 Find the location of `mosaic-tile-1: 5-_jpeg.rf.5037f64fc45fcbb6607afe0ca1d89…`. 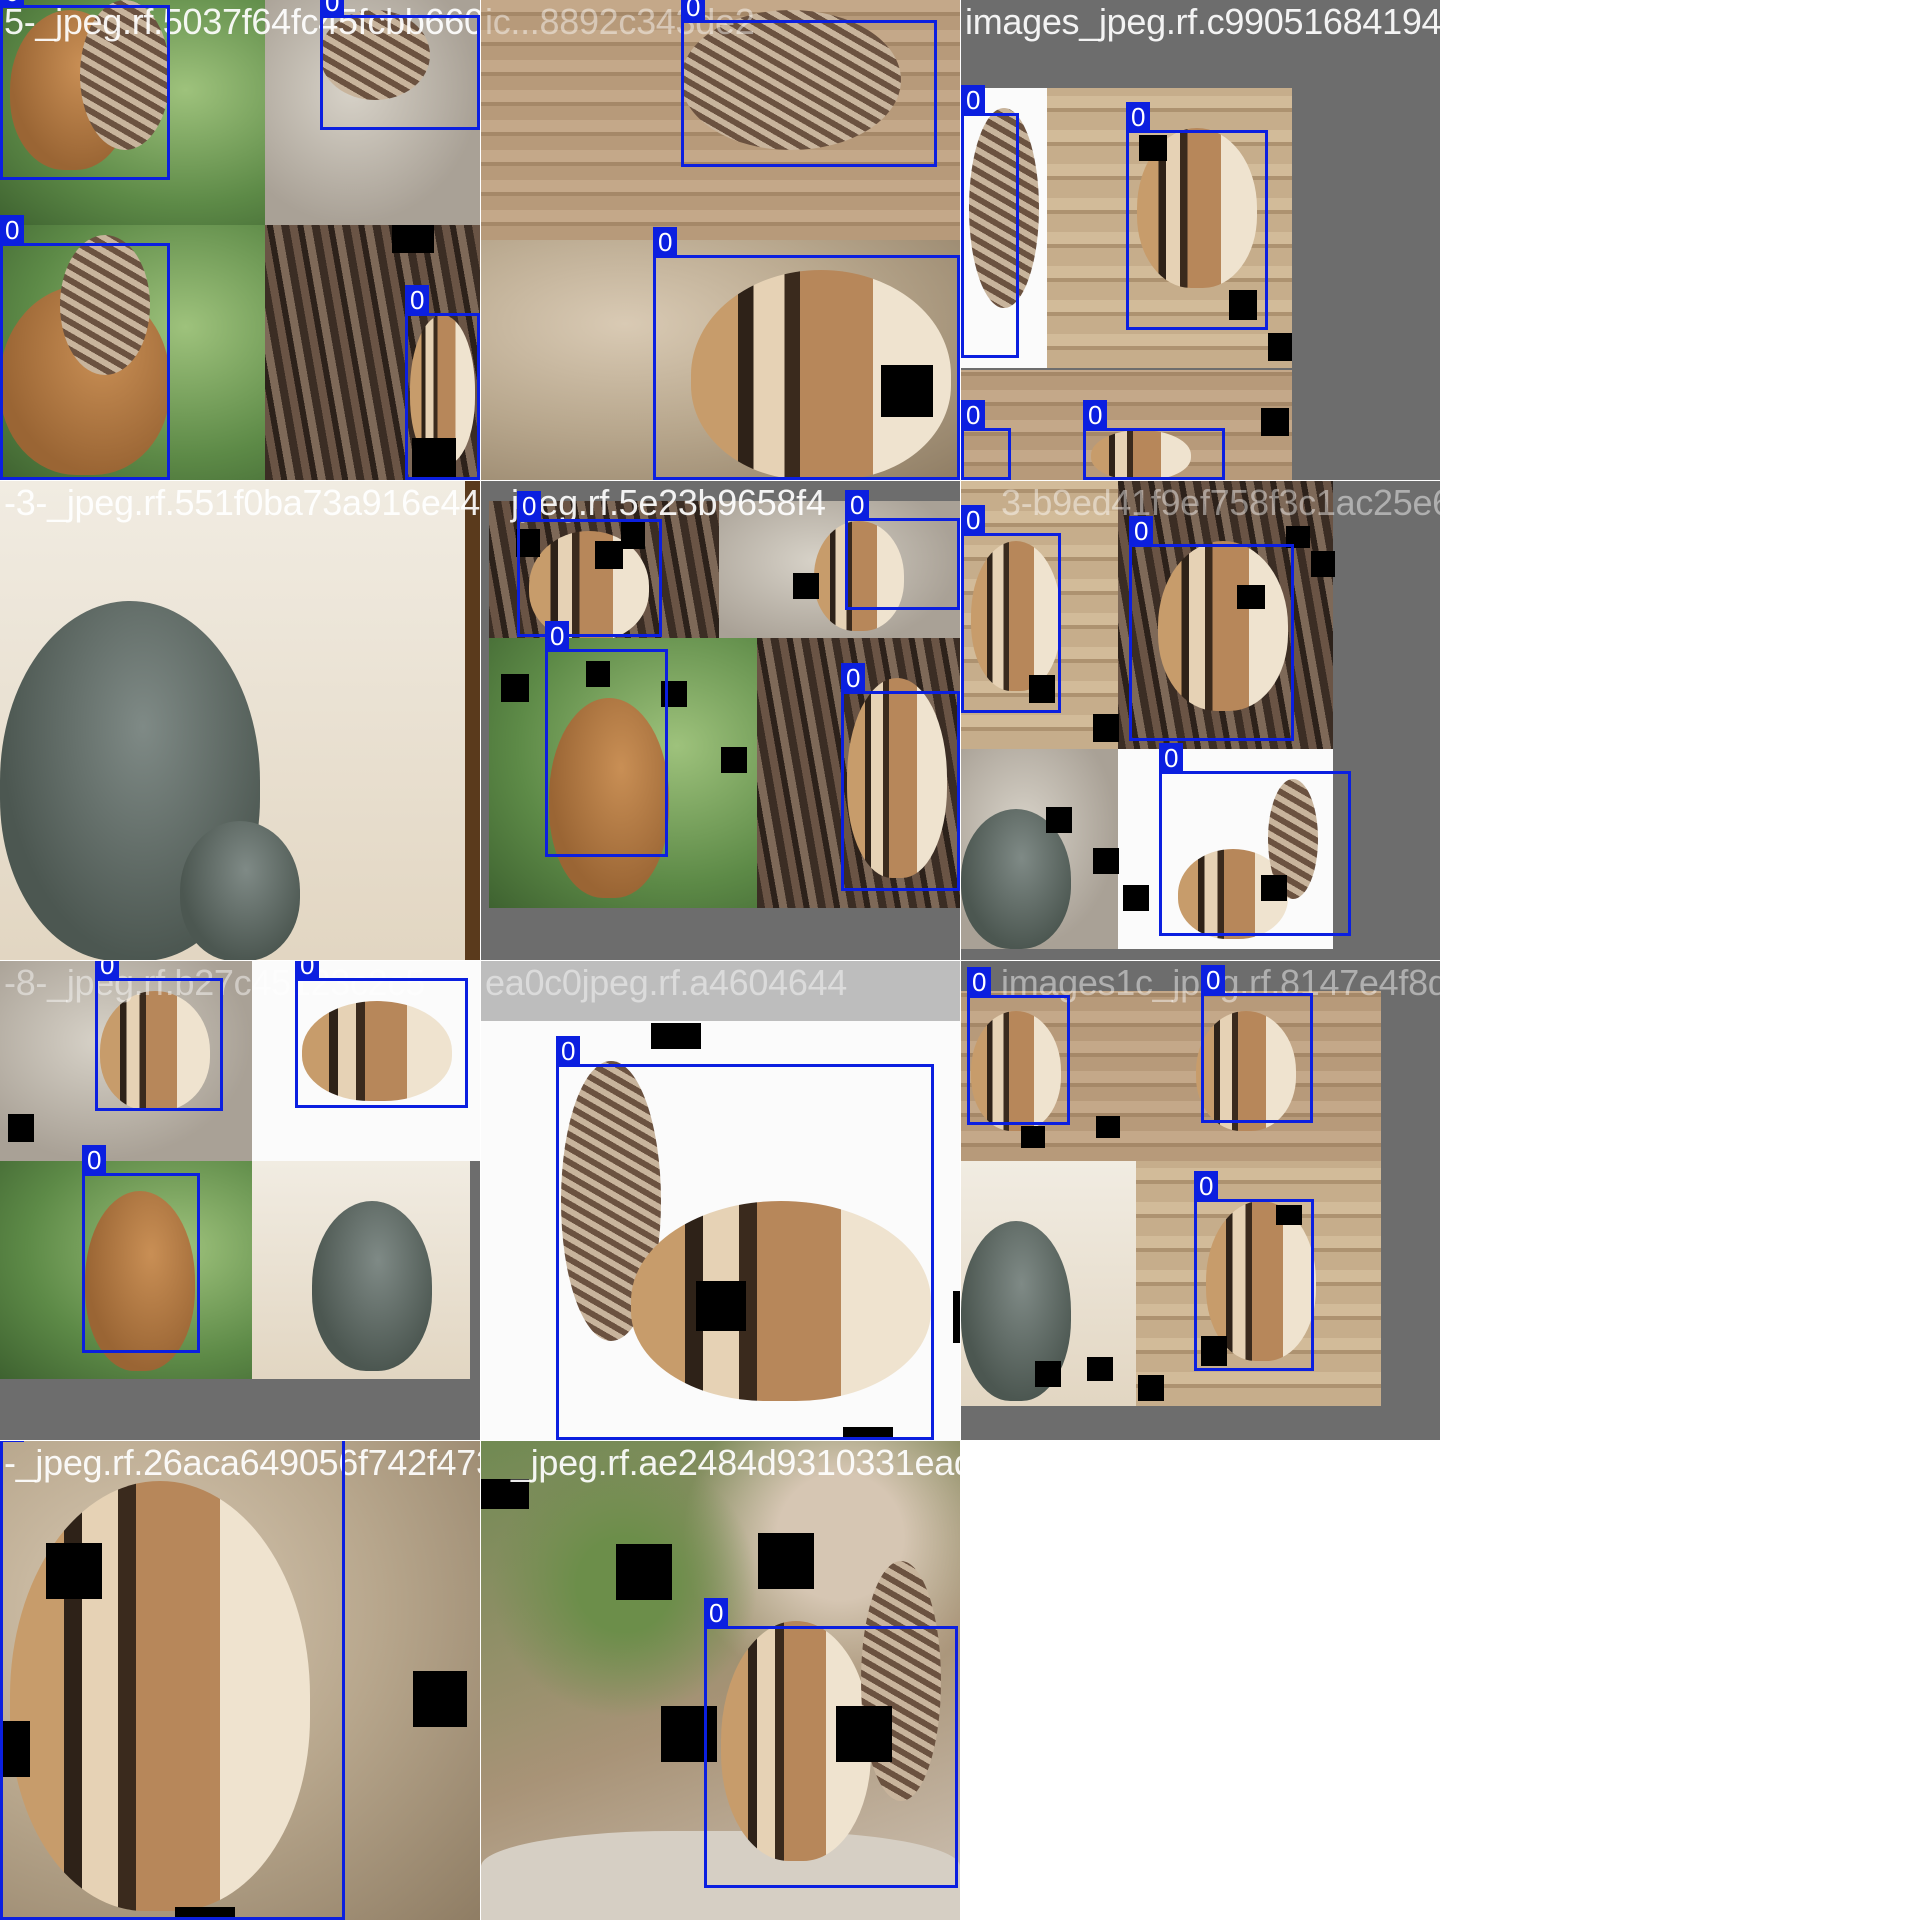

mosaic-tile-1: 5-_jpeg.rf.5037f64fc45fcbb6607afe0ca1d89… is located at coordinates (240, 240).